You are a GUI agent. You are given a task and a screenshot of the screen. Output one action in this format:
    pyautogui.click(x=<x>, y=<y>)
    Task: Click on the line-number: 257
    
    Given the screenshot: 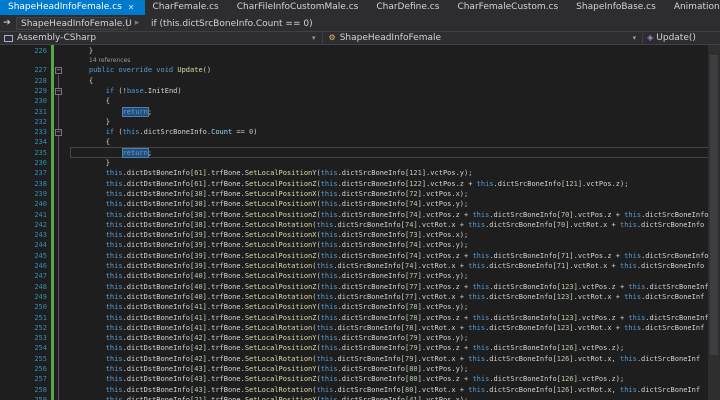 What is the action you would take?
    pyautogui.click(x=40, y=379)
    